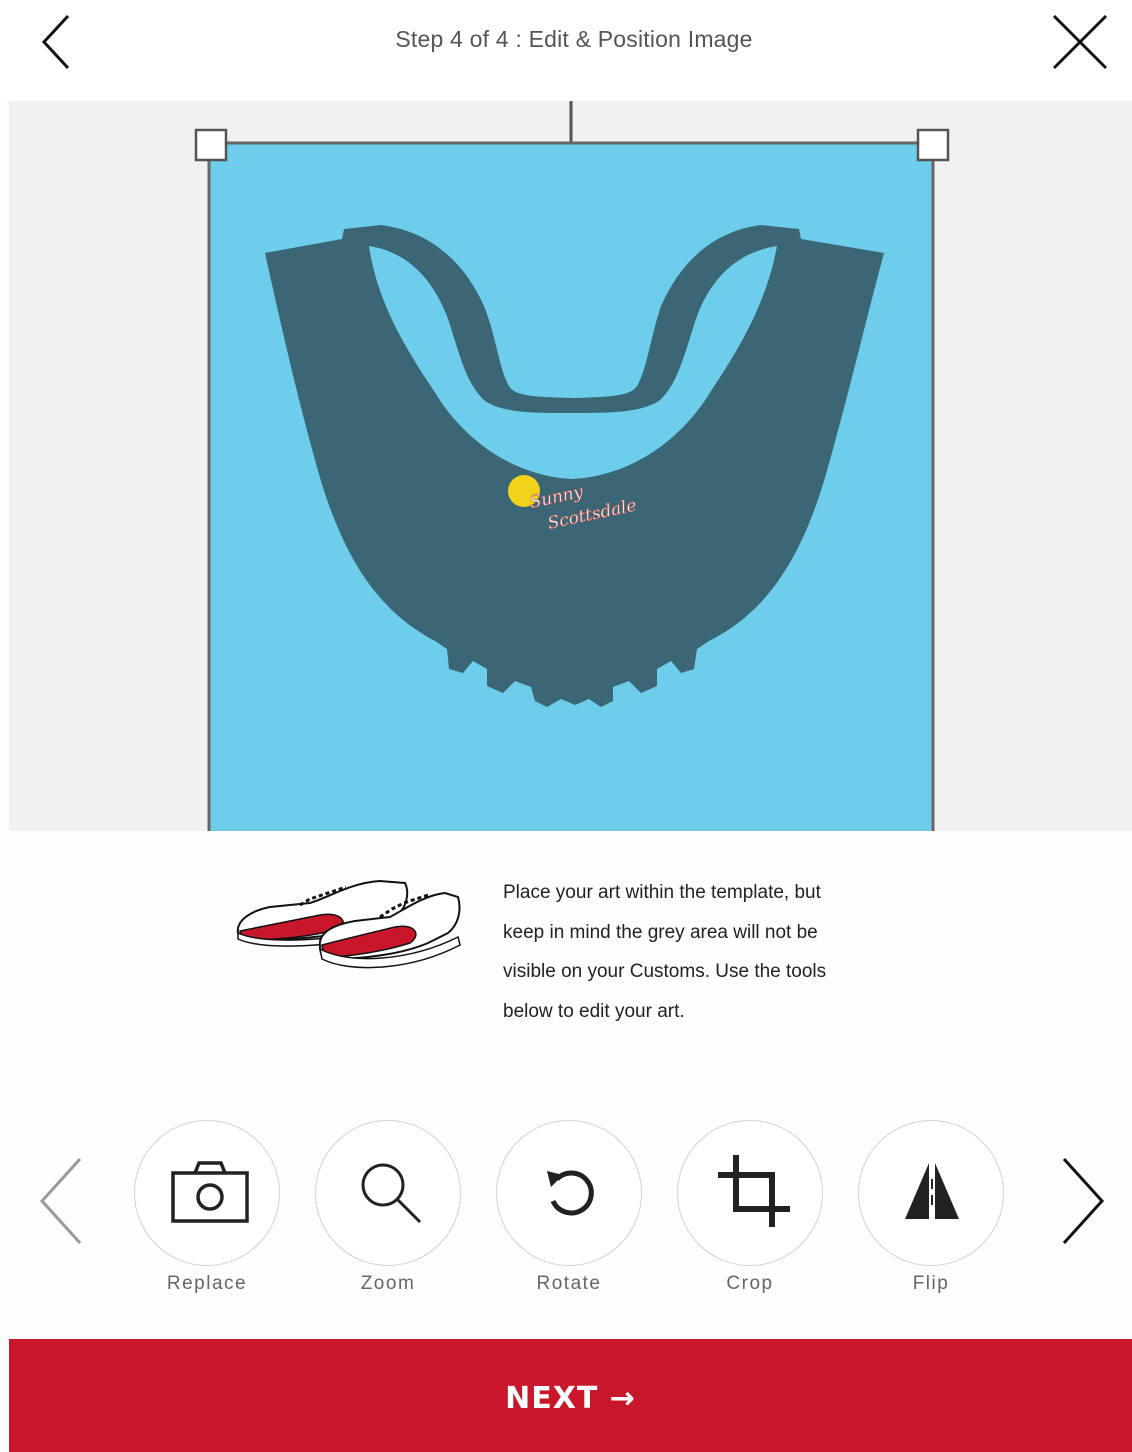 This screenshot has width=1132, height=1452. I want to click on resize-handle-top-left, so click(211, 145).